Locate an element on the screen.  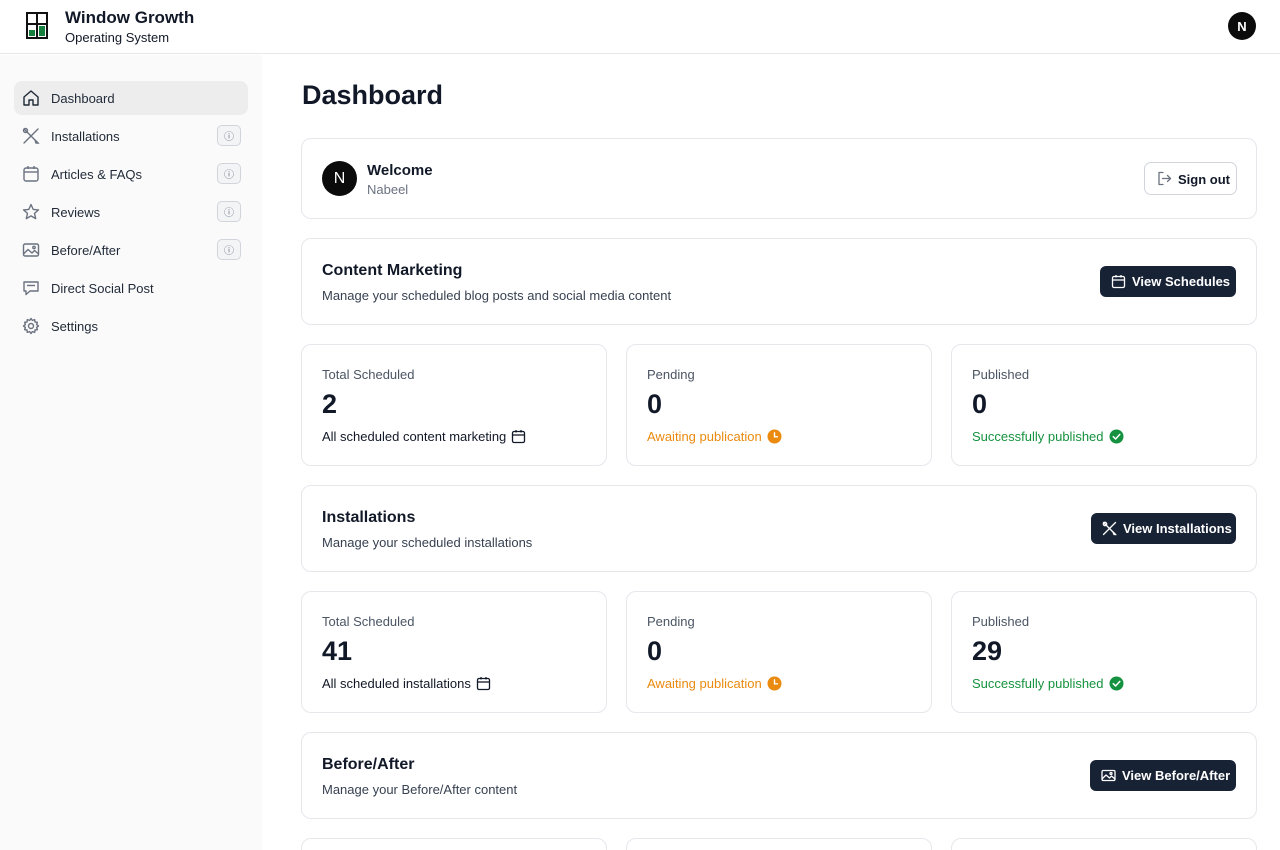
user-name: Nabeel is located at coordinates (388, 189).